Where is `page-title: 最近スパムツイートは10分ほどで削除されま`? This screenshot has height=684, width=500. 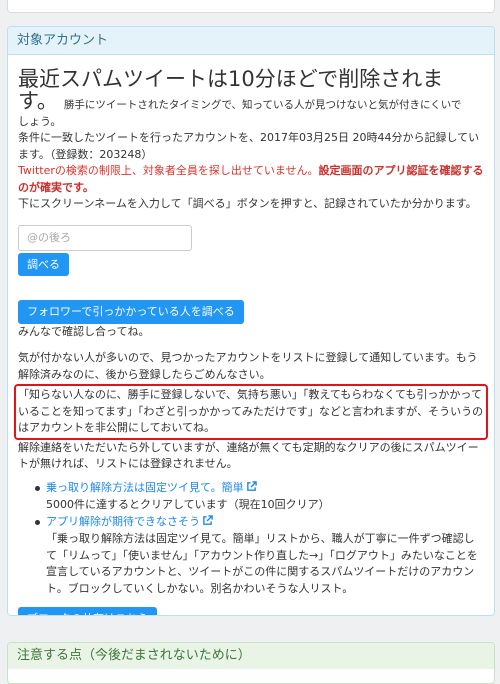
page-title: 最近スパムツイートは10分ほどで削除されま is located at coordinates (231, 79).